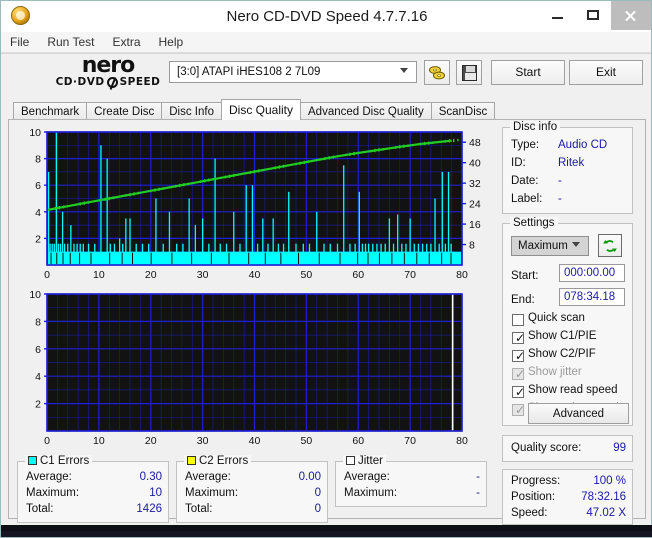 The width and height of the screenshot is (652, 538). I want to click on drive-select: [3:0] ATAPI iHES108 2 7L09, so click(293, 72).